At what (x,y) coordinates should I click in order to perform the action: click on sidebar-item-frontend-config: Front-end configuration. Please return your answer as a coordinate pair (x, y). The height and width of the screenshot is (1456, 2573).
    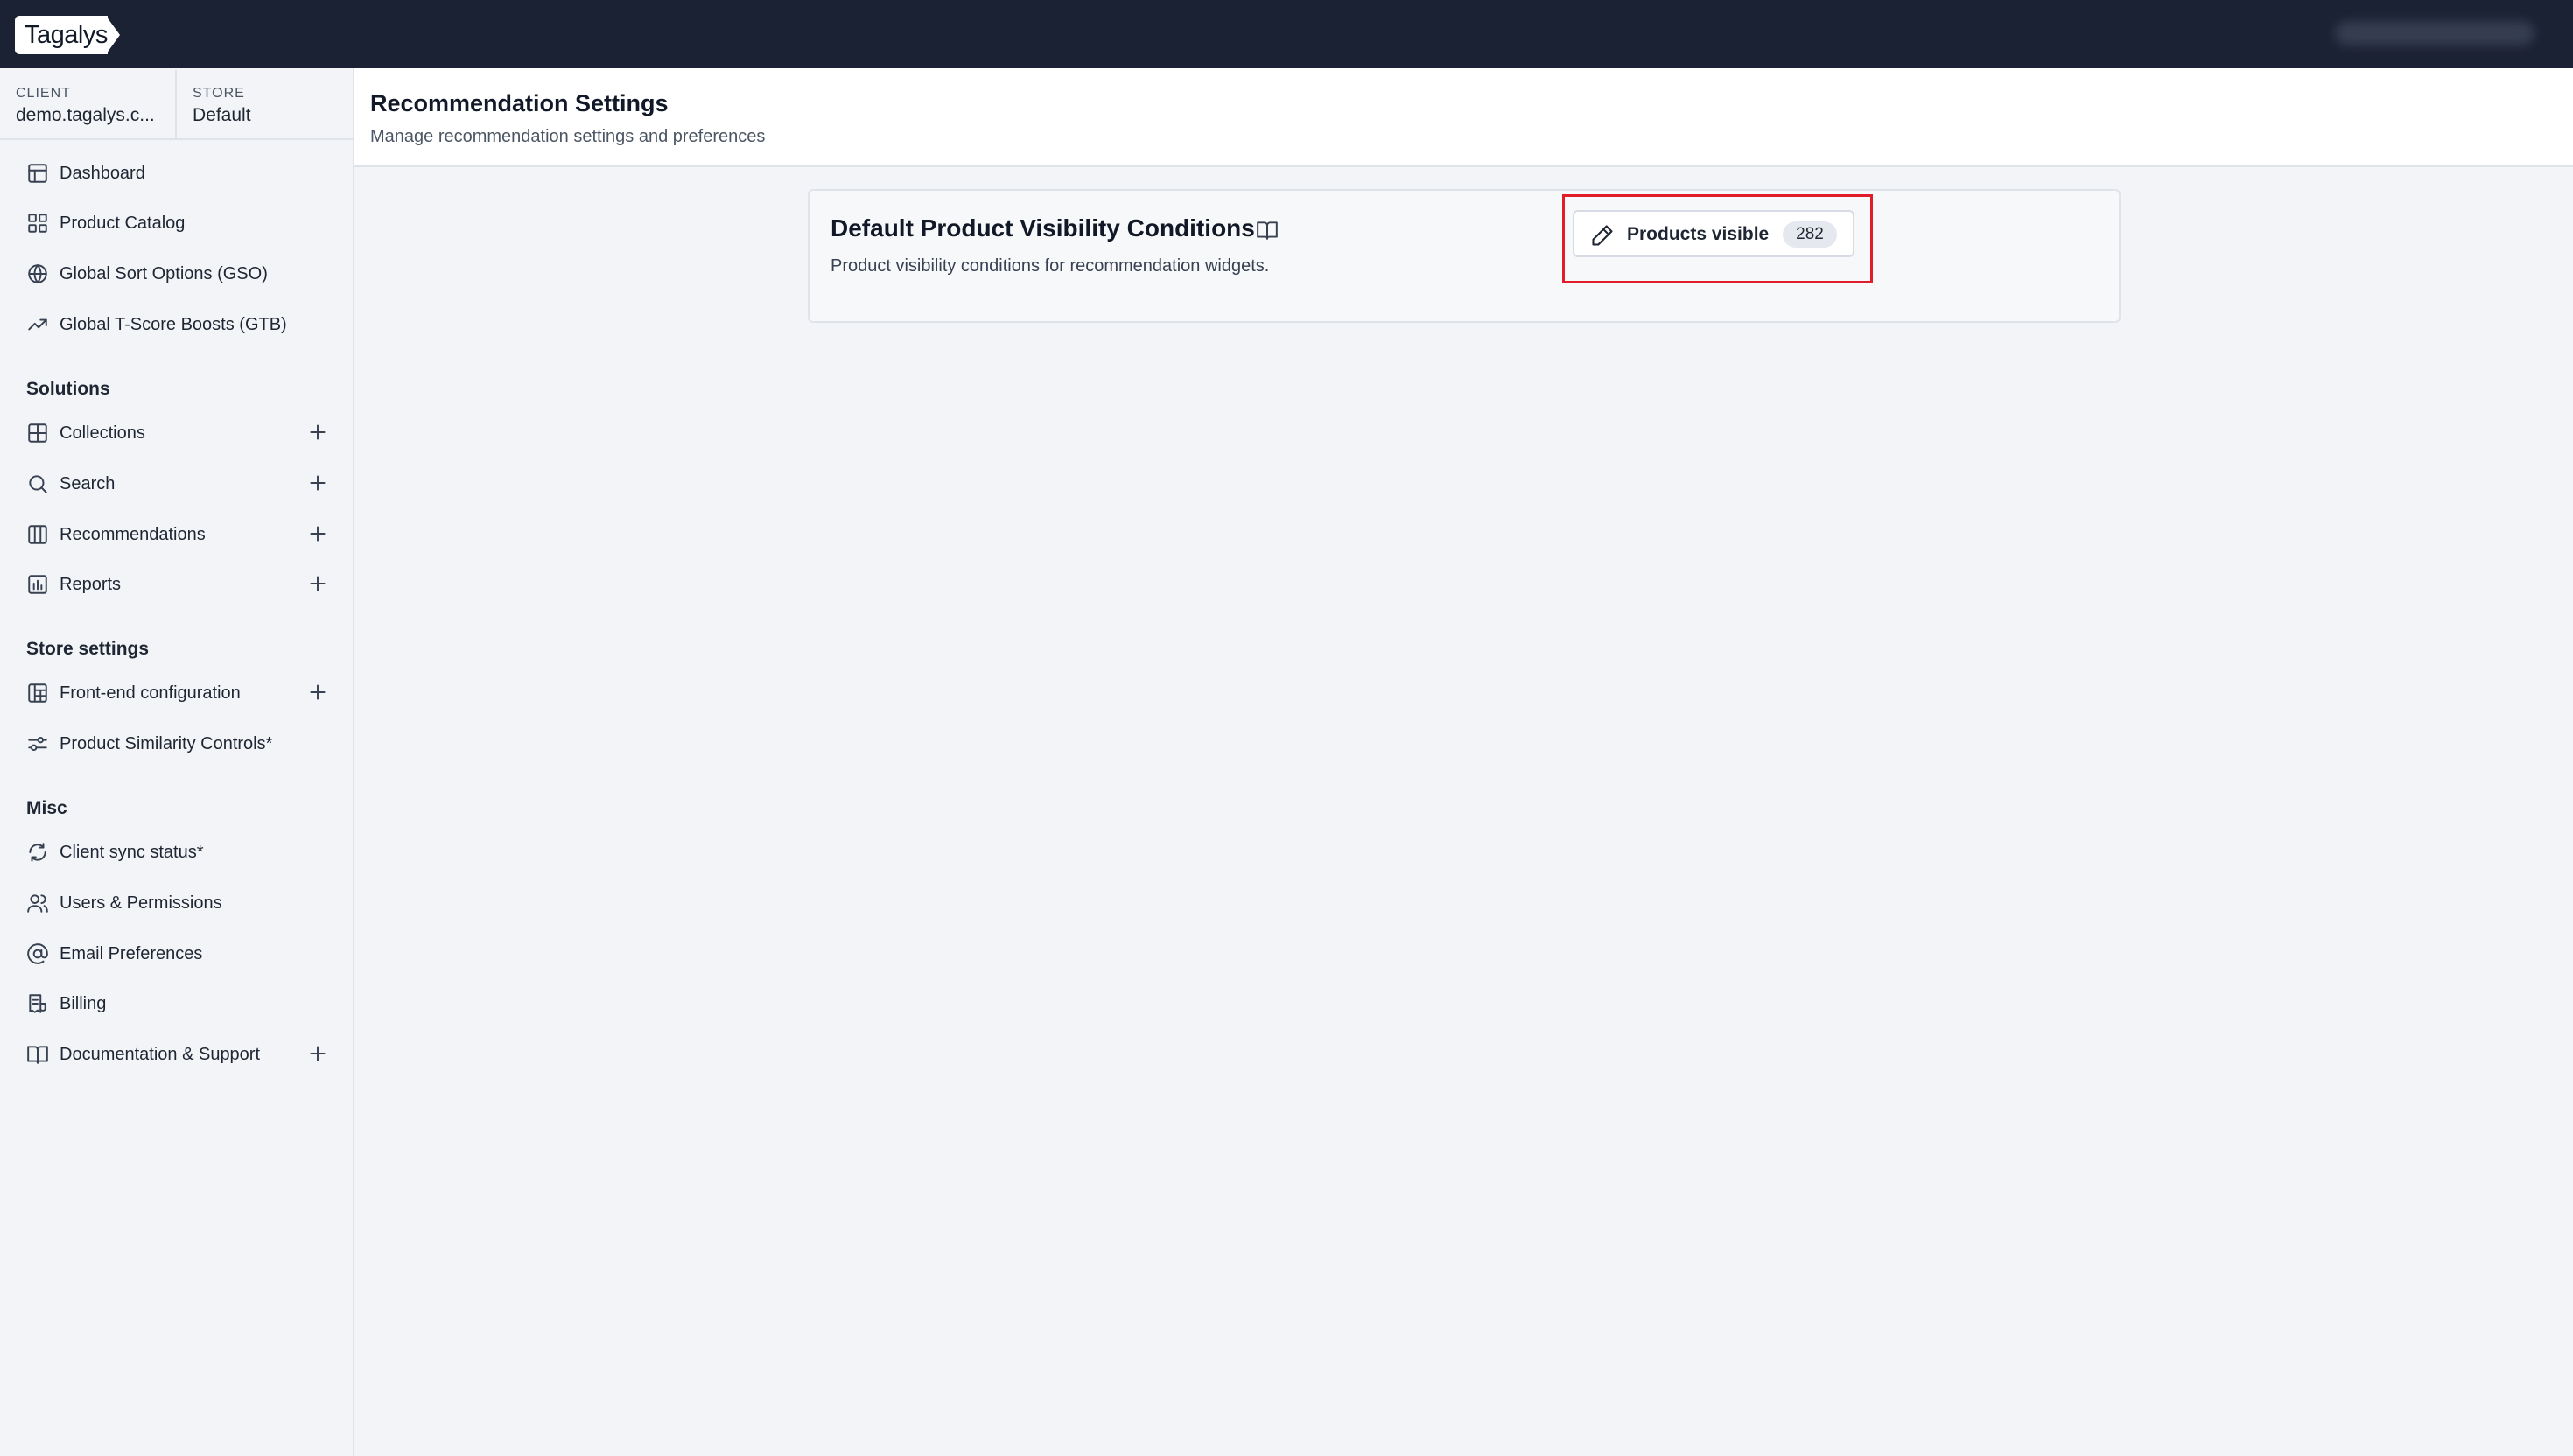
    Looking at the image, I should click on (176, 693).